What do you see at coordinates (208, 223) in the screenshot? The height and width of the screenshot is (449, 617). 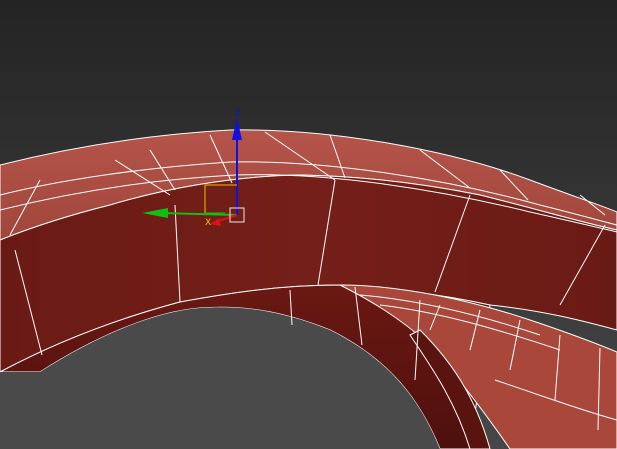 I see `gizmo-x-label: X` at bounding box center [208, 223].